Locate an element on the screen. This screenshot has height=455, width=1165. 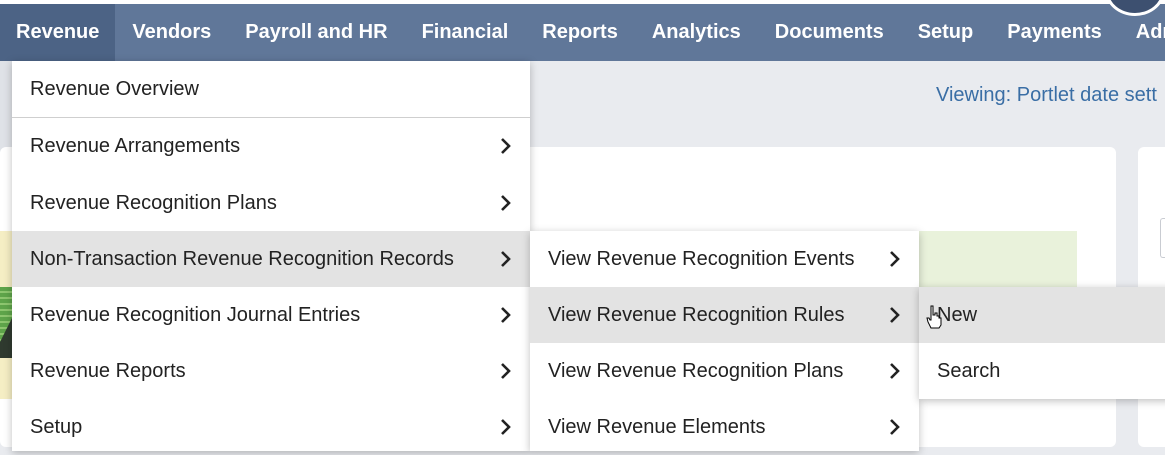
nav-vendors: Vendors is located at coordinates (171, 32).